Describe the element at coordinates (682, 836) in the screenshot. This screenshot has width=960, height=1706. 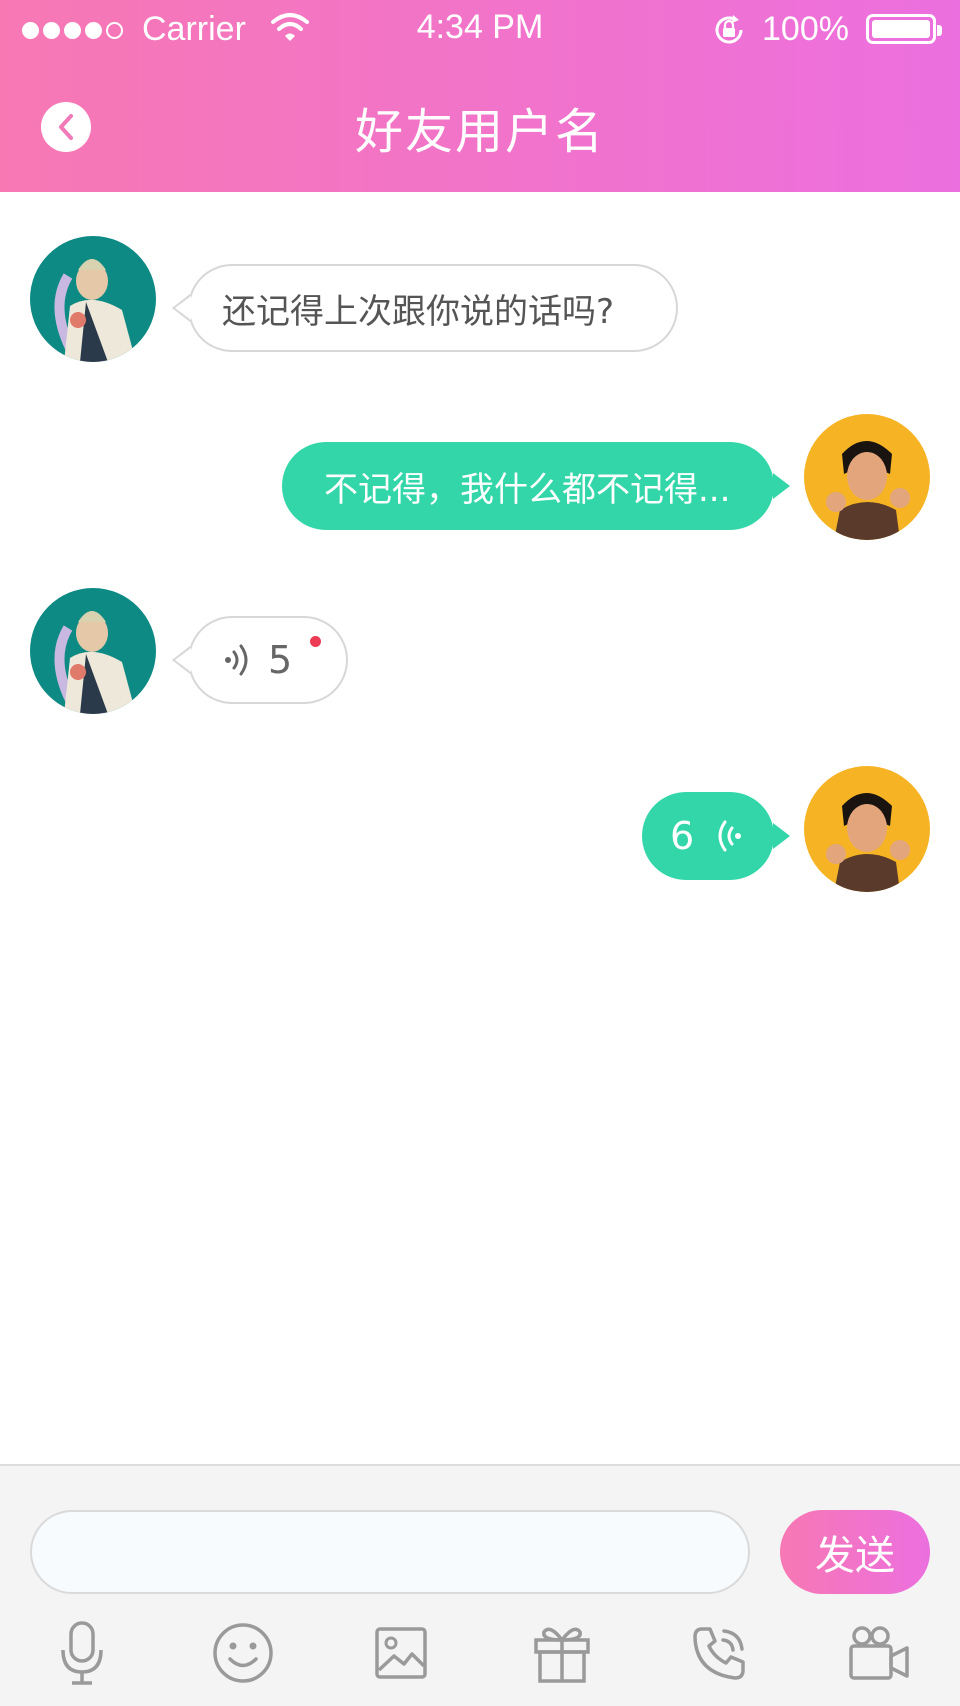
I see `voice-duration: 6` at that location.